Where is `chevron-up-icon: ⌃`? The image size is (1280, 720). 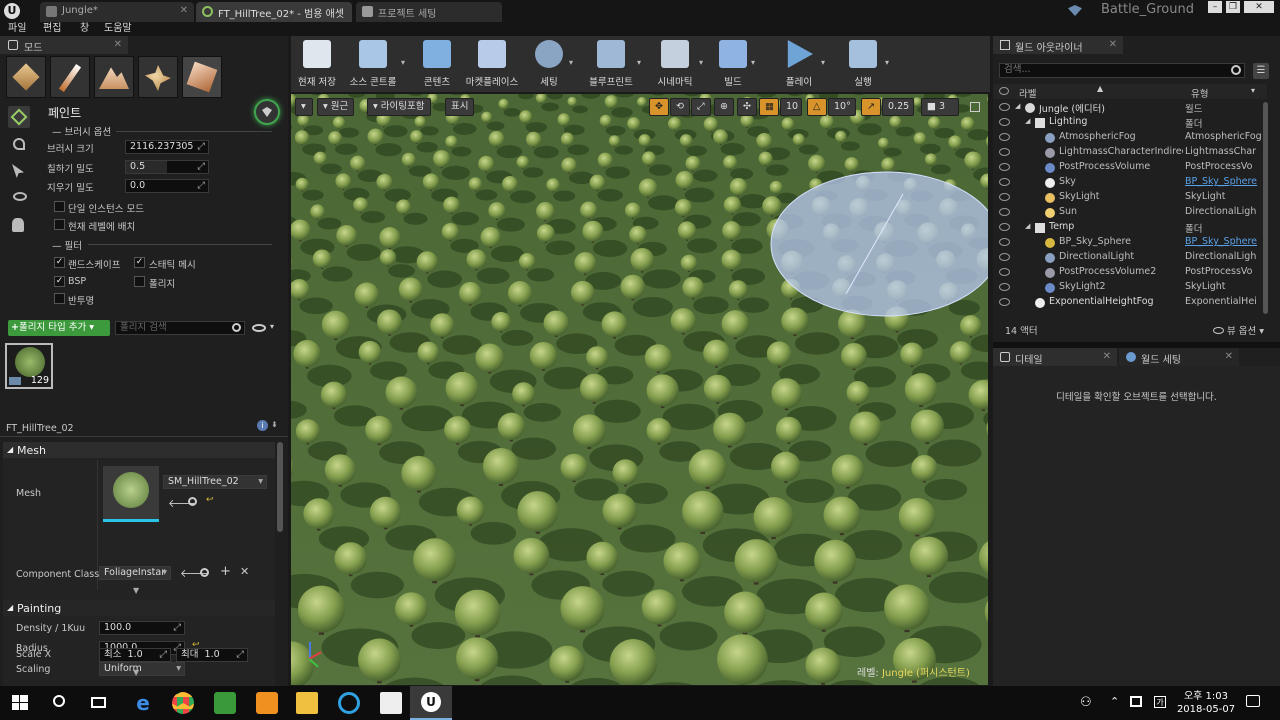
chevron-up-icon: ⌃ is located at coordinates (1114, 701).